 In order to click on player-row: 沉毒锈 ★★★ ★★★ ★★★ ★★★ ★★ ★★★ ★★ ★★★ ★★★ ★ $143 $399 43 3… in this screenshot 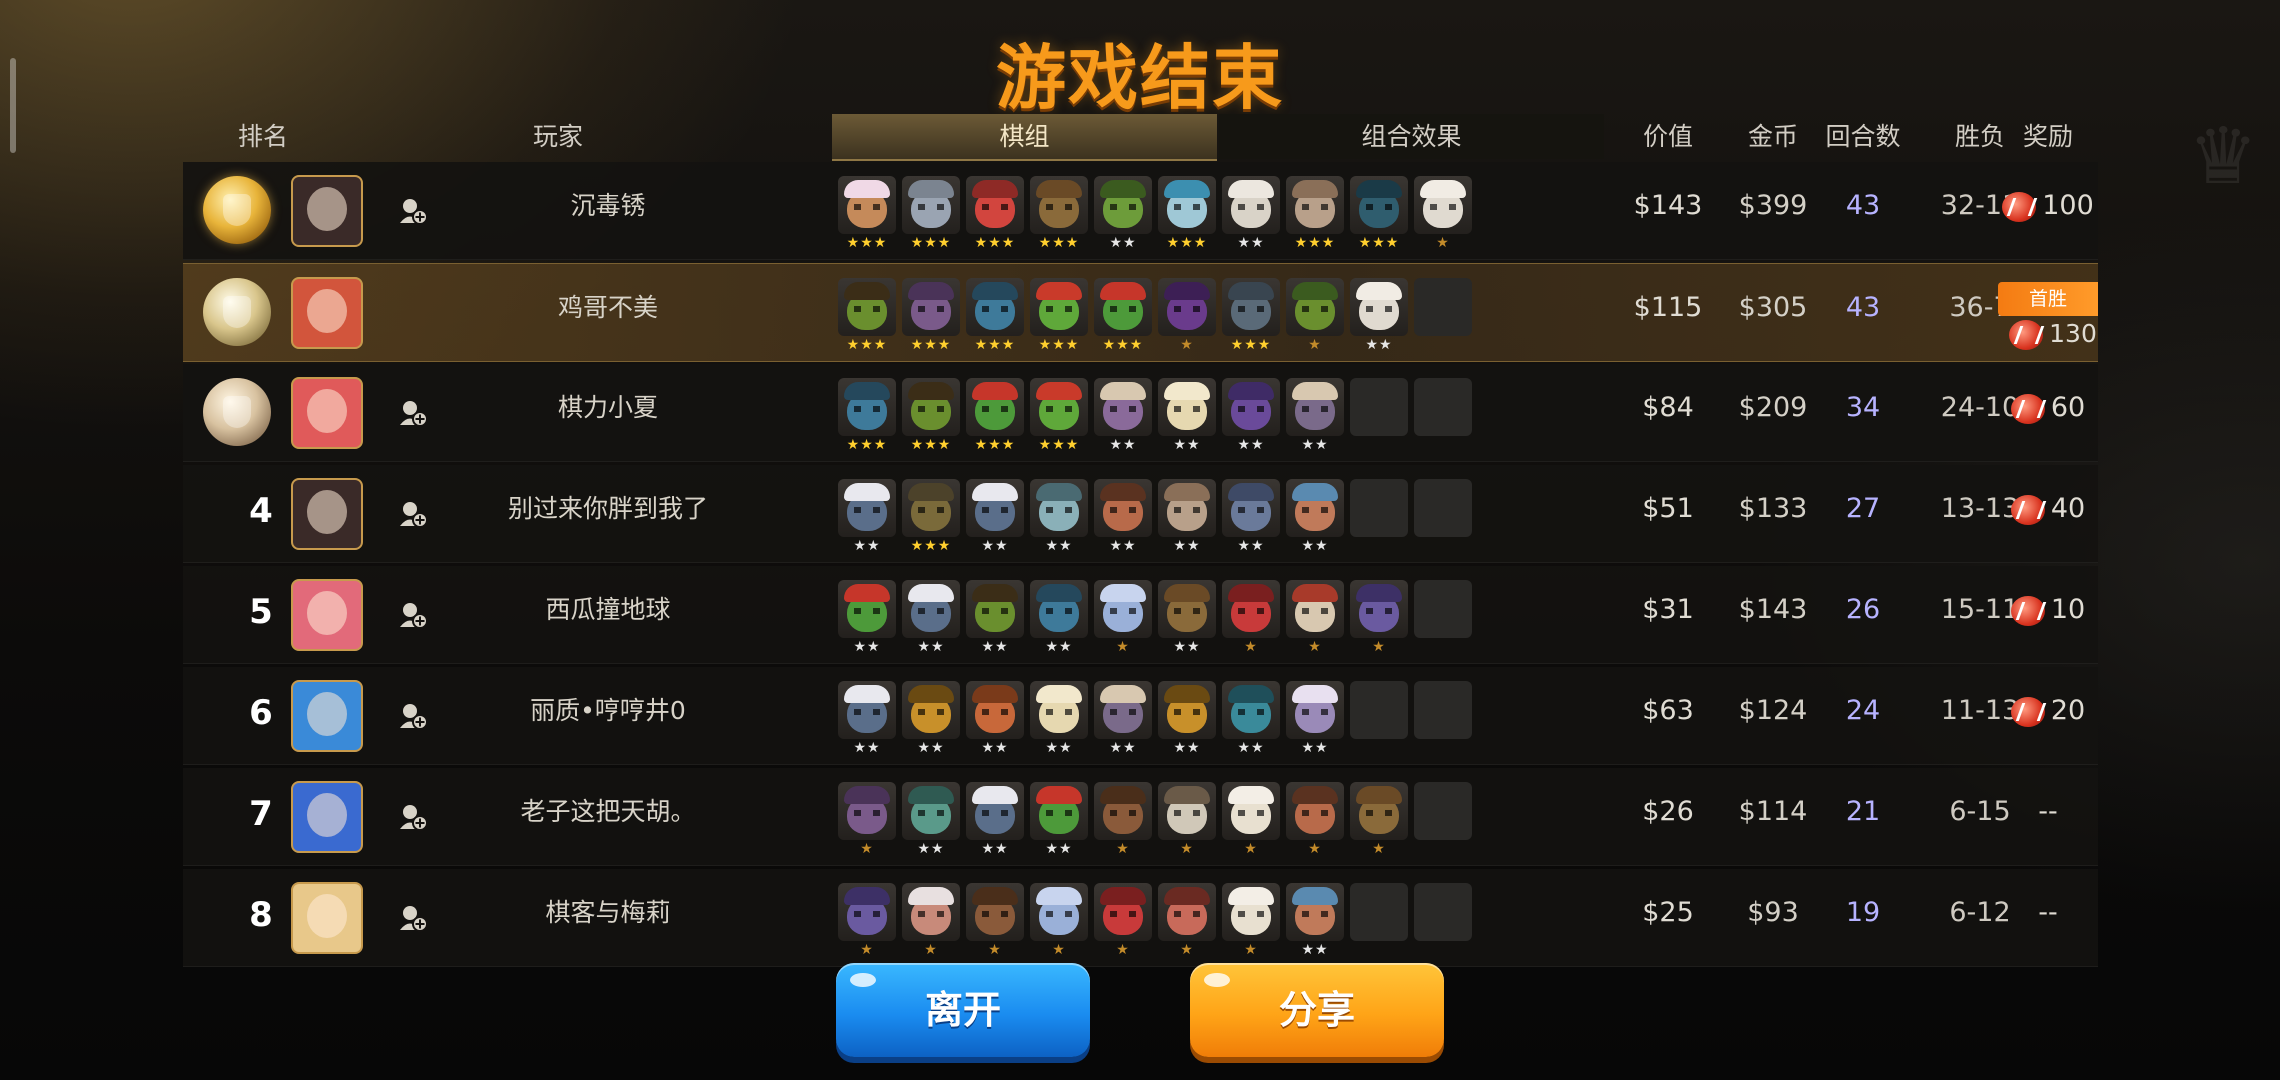, I will do `click(1140, 211)`.